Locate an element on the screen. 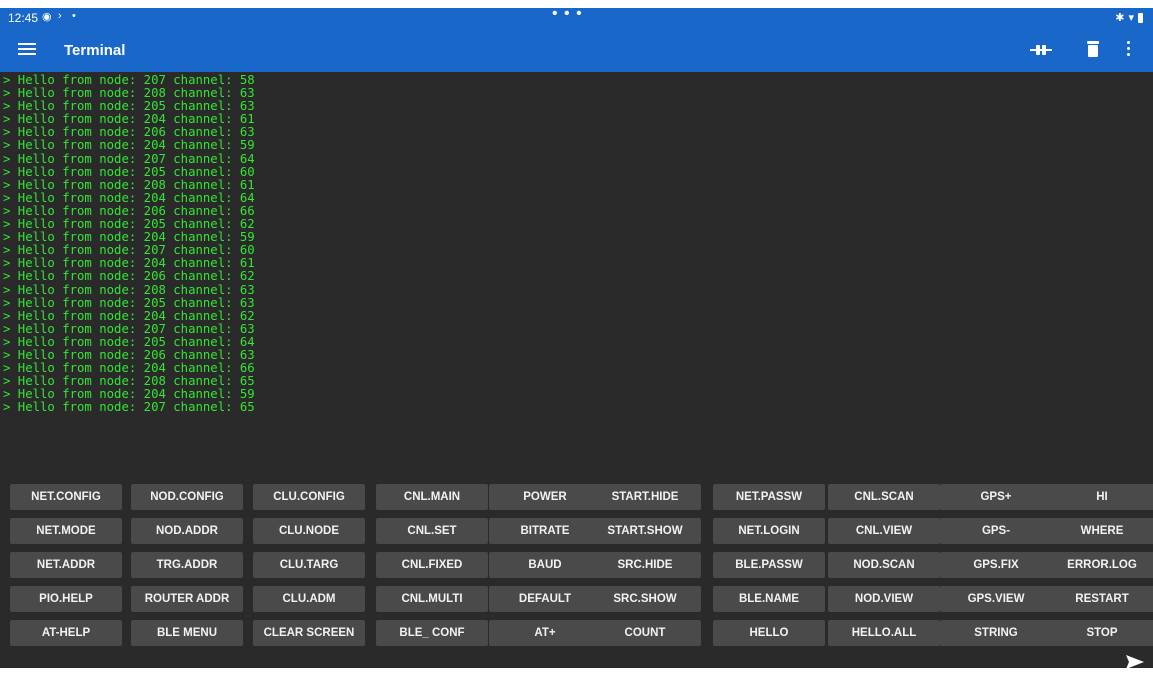  command-button-net-passw: NET.PASSW is located at coordinates (769, 497).